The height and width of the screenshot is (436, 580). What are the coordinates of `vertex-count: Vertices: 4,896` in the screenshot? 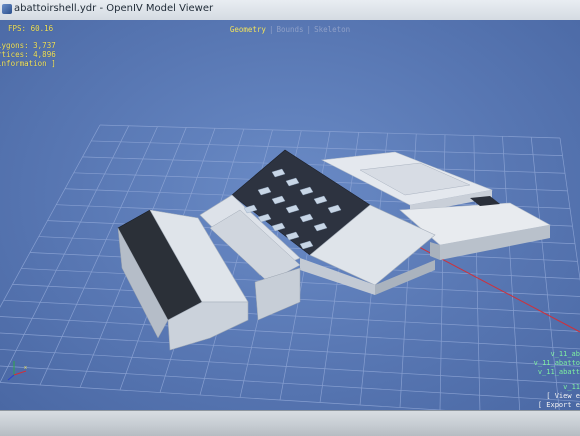 It's located at (28, 54).